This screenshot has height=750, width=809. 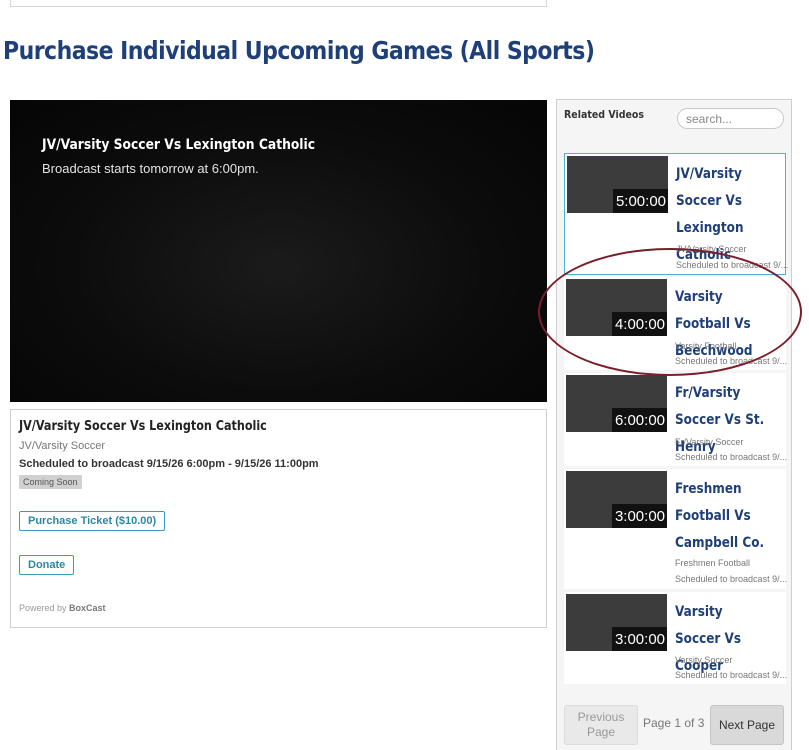 What do you see at coordinates (43, 608) in the screenshot?
I see `powered-by-prefix: Powered by` at bounding box center [43, 608].